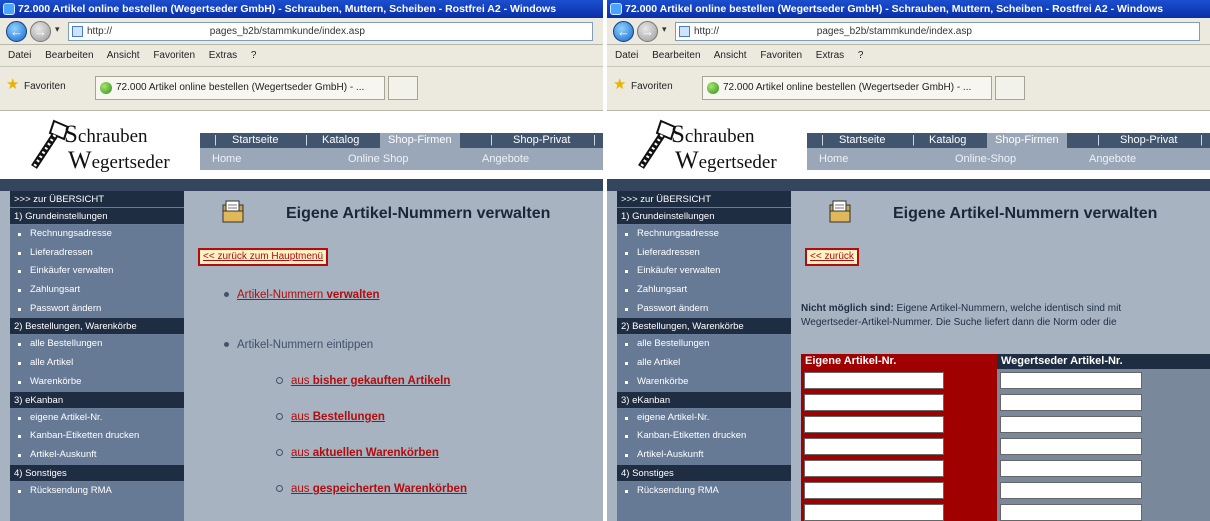 This screenshot has height=521, width=1210. What do you see at coordinates (379, 489) in the screenshot?
I see `from-saved-carts-link: aus gespeicherten Warenkörben` at bounding box center [379, 489].